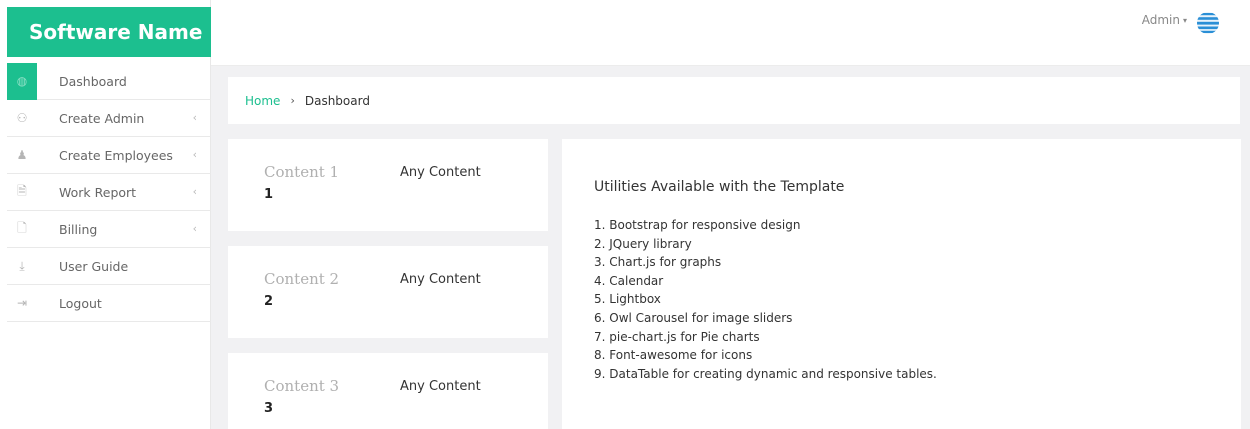 The width and height of the screenshot is (1250, 429). Describe the element at coordinates (658, 262) in the screenshot. I see `list-item: 3. Chart.js for graphs` at that location.